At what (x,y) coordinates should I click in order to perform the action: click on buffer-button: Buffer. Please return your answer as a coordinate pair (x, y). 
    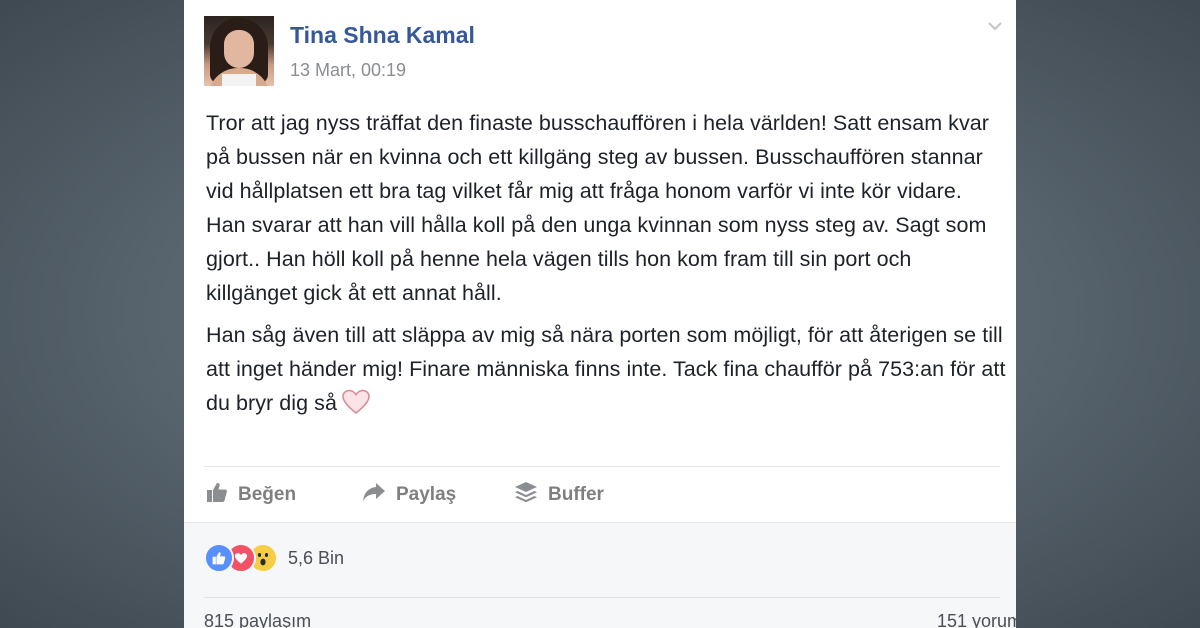
    Looking at the image, I should click on (559, 495).